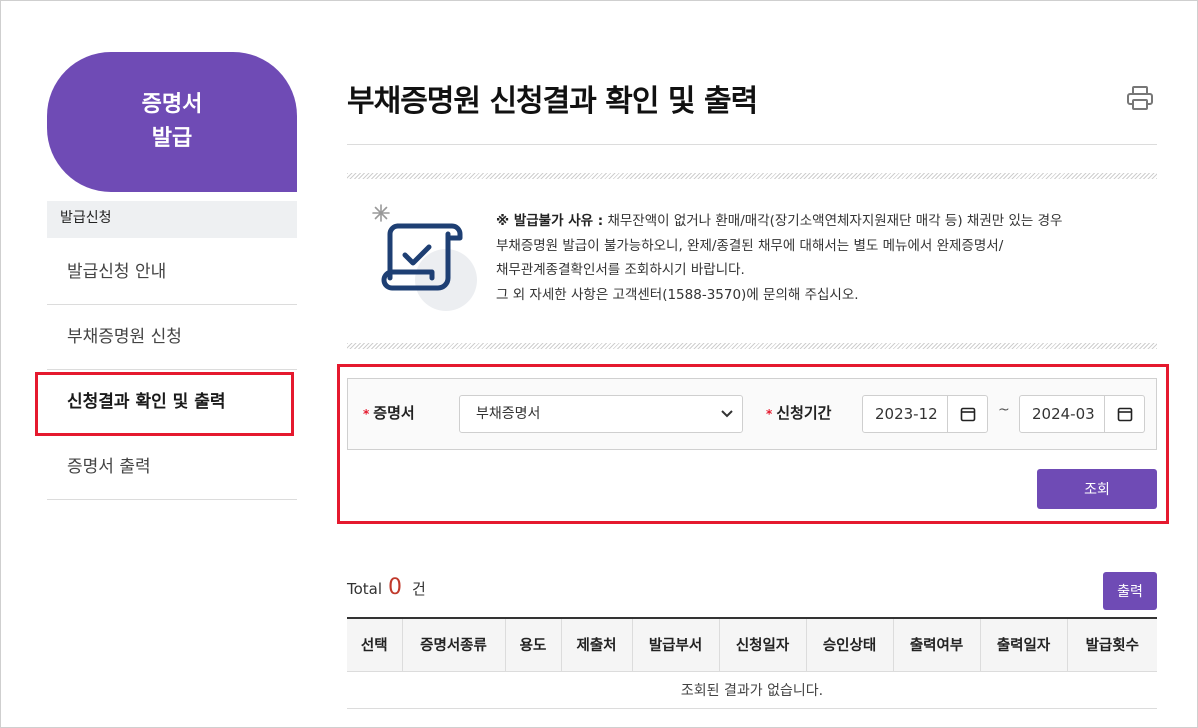 This screenshot has width=1198, height=728. Describe the element at coordinates (550, 221) in the screenshot. I see `notice-prefix: ※ 발급불가 사유 :` at that location.